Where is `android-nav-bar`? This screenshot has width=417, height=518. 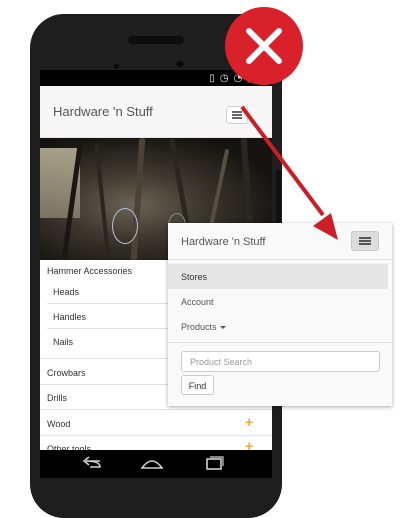 android-nav-bar is located at coordinates (156, 464).